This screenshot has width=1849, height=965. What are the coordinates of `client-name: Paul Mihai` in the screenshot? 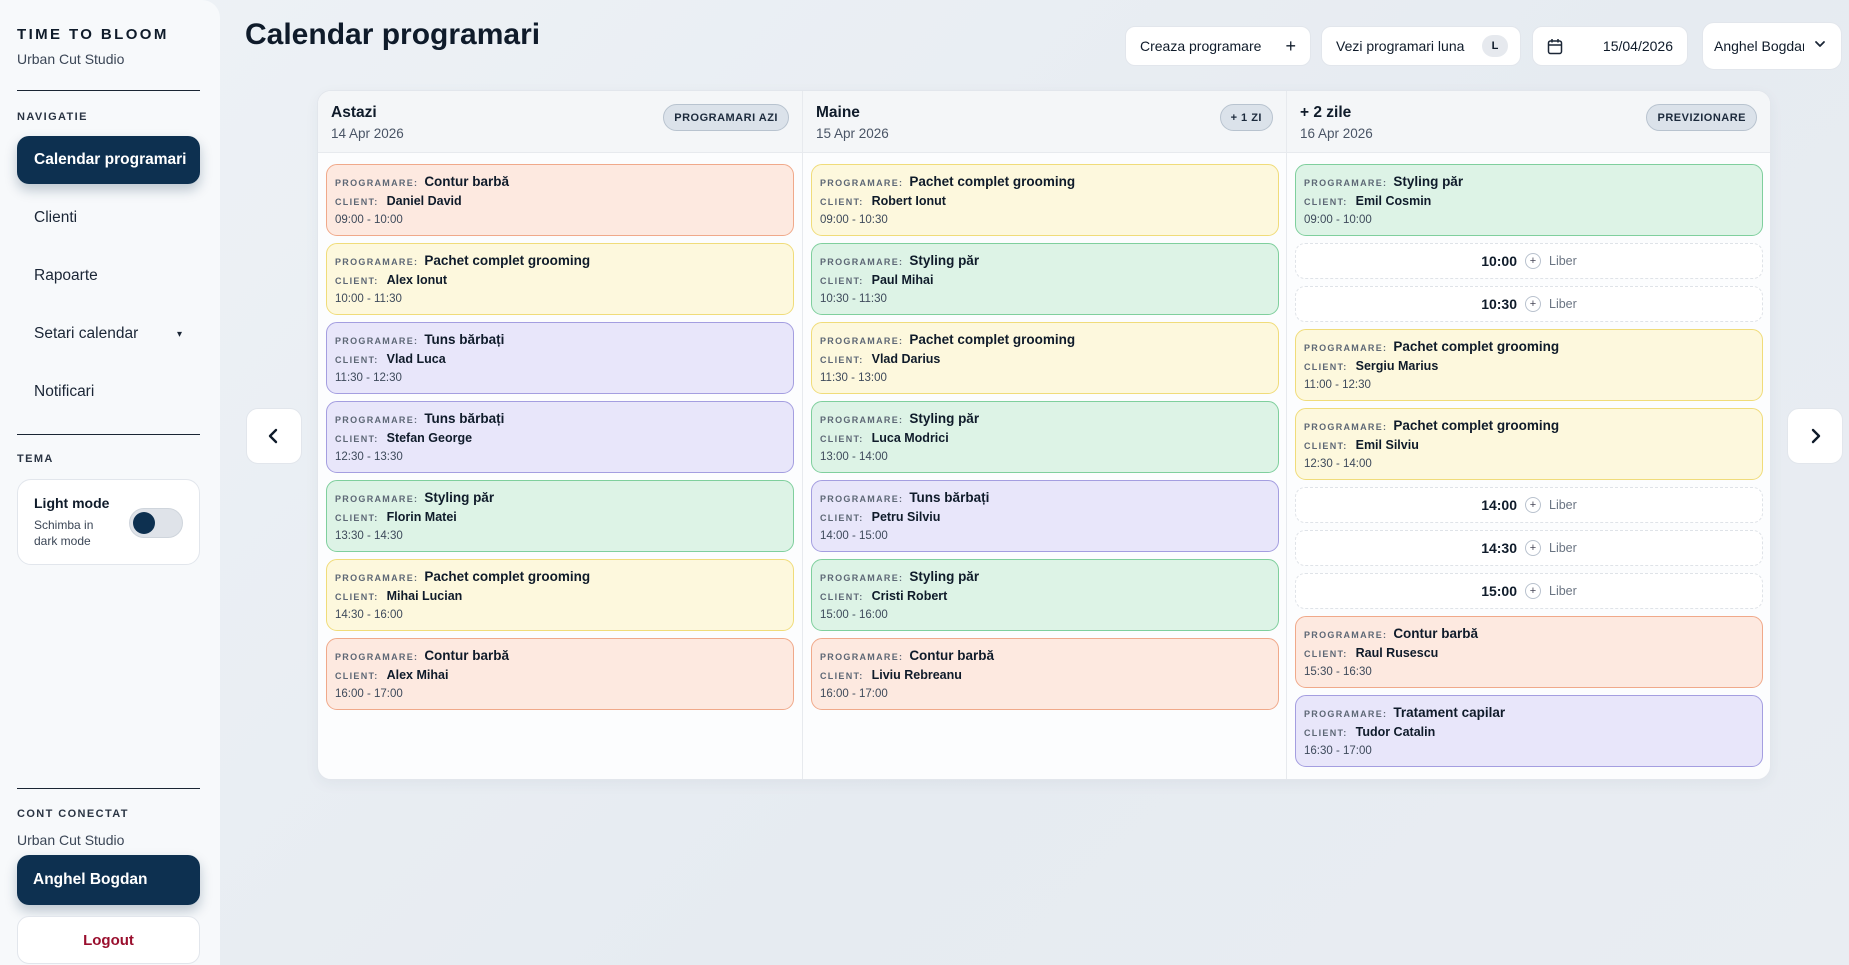 It's located at (902, 280).